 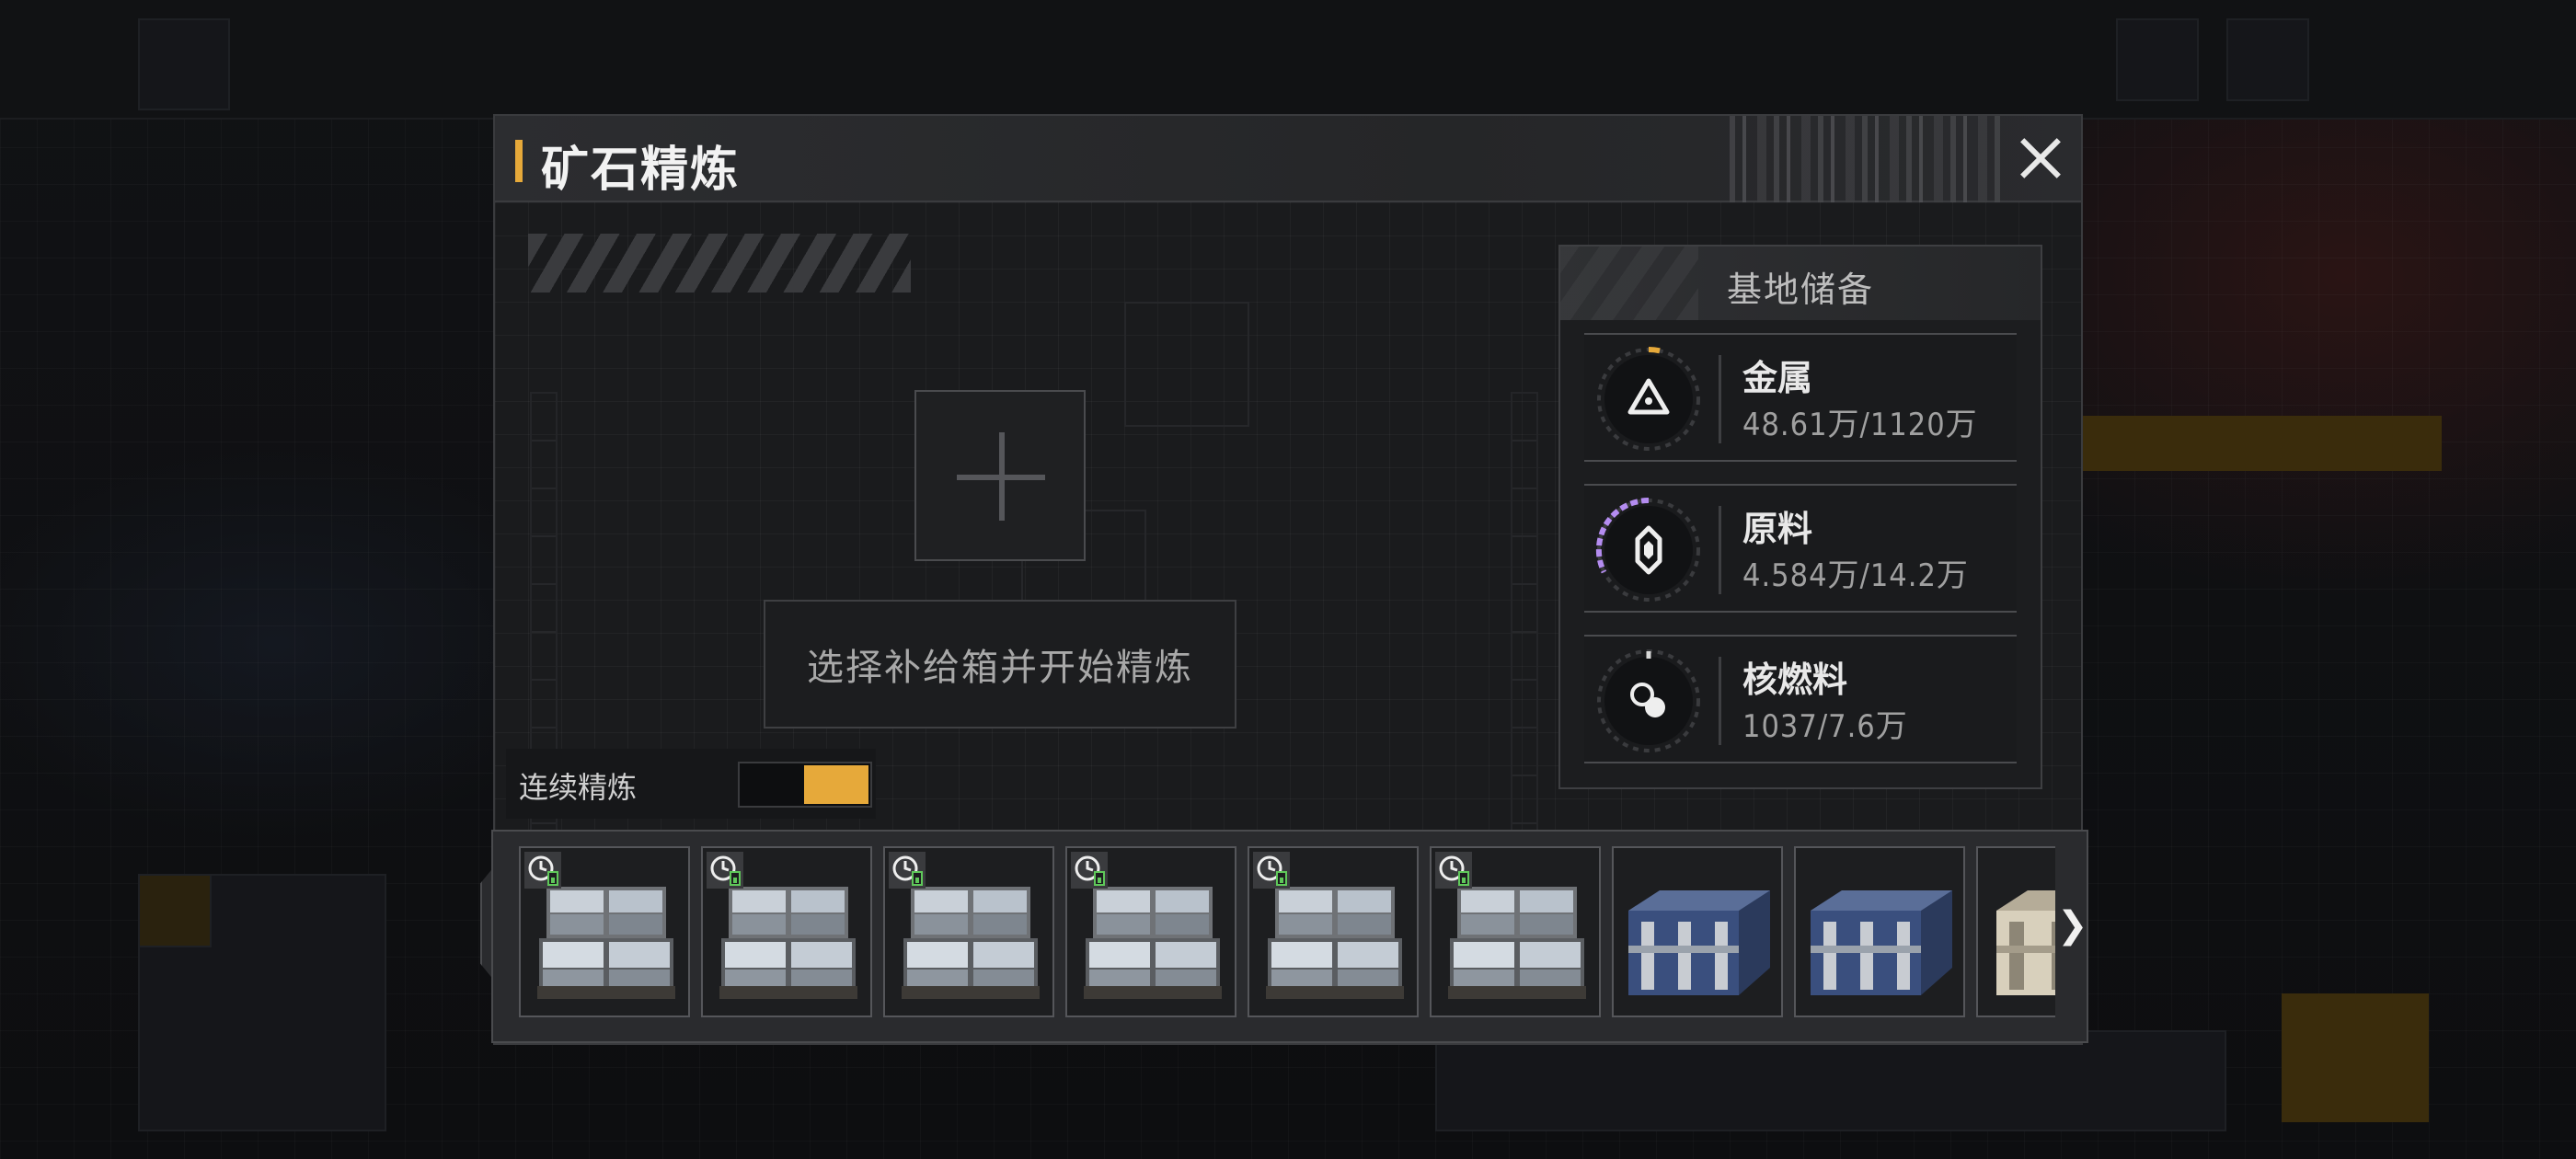 I want to click on background-badge, so click(x=175, y=910).